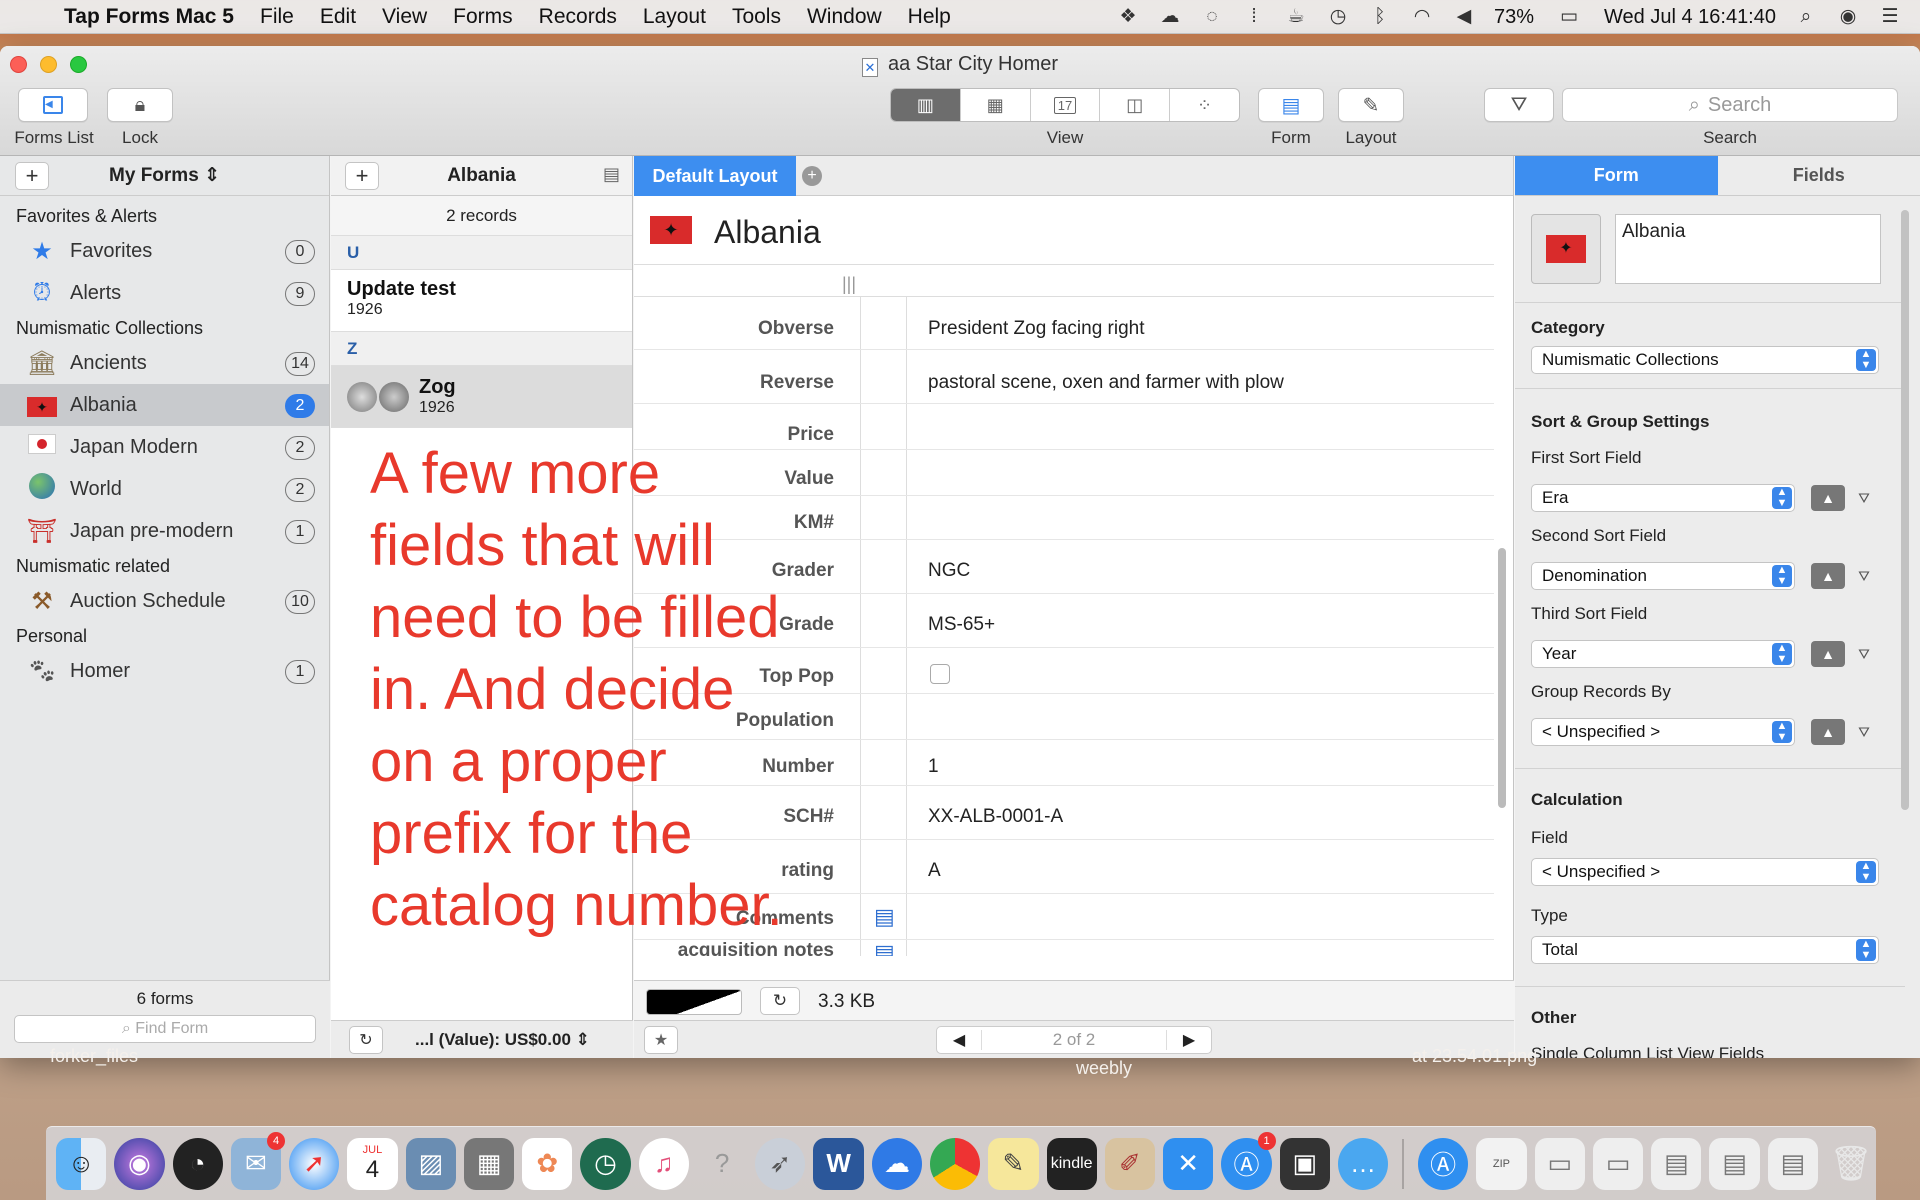 Image resolution: width=1920 pixels, height=1200 pixels. I want to click on next-record-button: ▶, so click(1189, 1040).